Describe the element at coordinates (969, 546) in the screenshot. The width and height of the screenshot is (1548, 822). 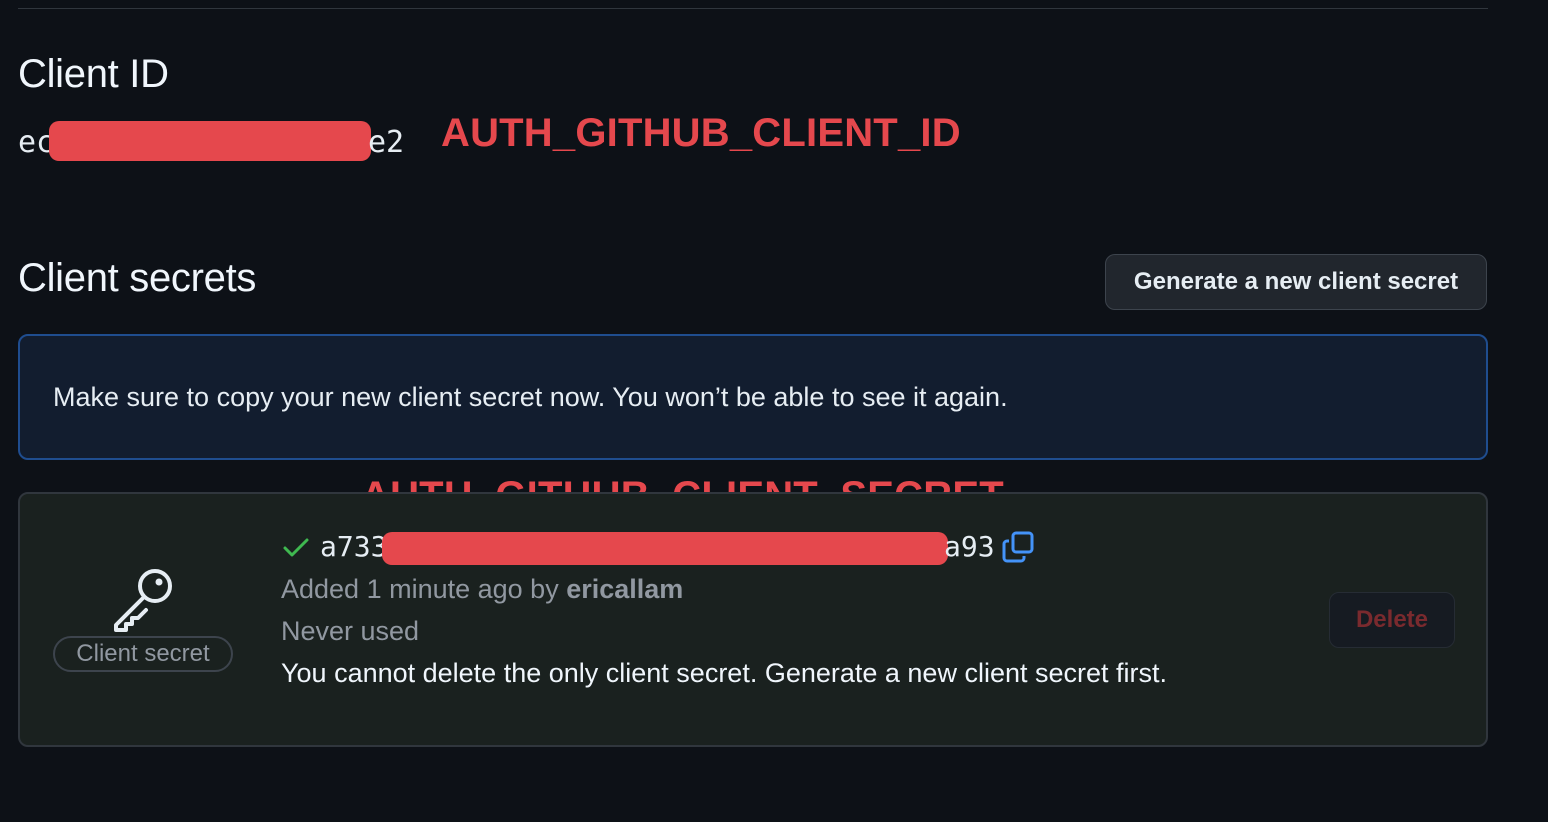
I see `client-secret-suffix: a93` at that location.